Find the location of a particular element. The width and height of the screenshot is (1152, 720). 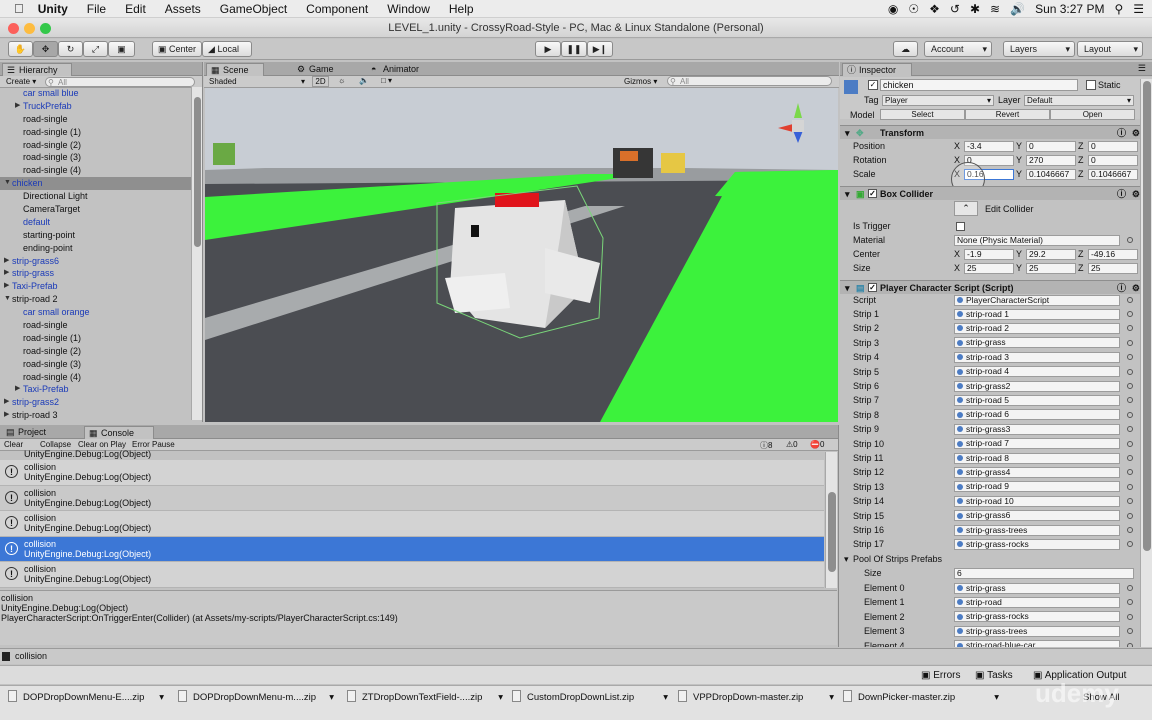

object-name-input: chicken is located at coordinates (979, 85).